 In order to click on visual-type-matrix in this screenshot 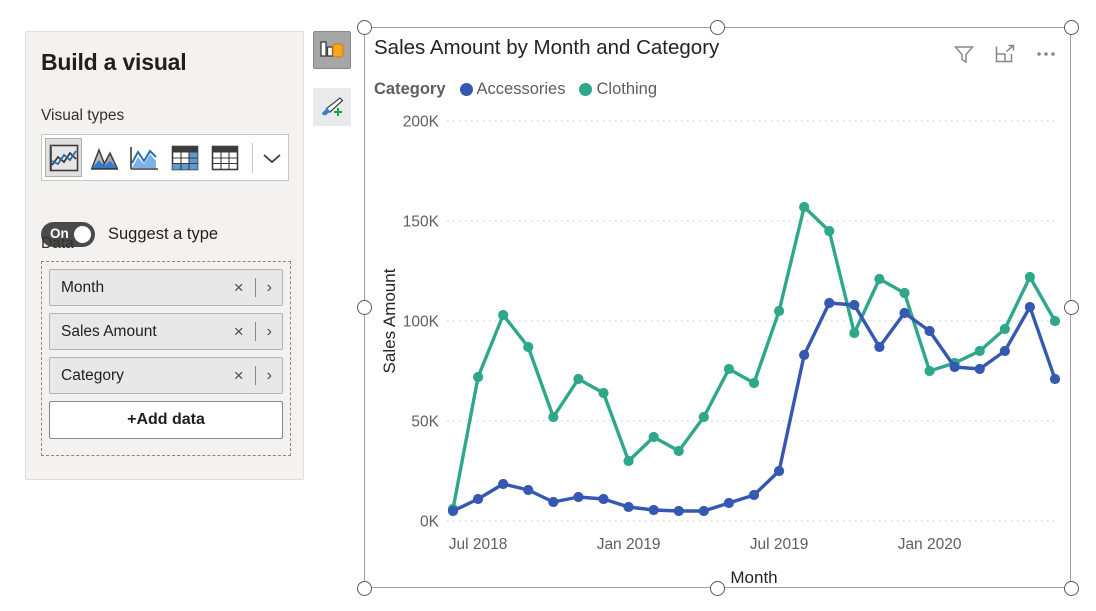, I will do `click(184, 157)`.